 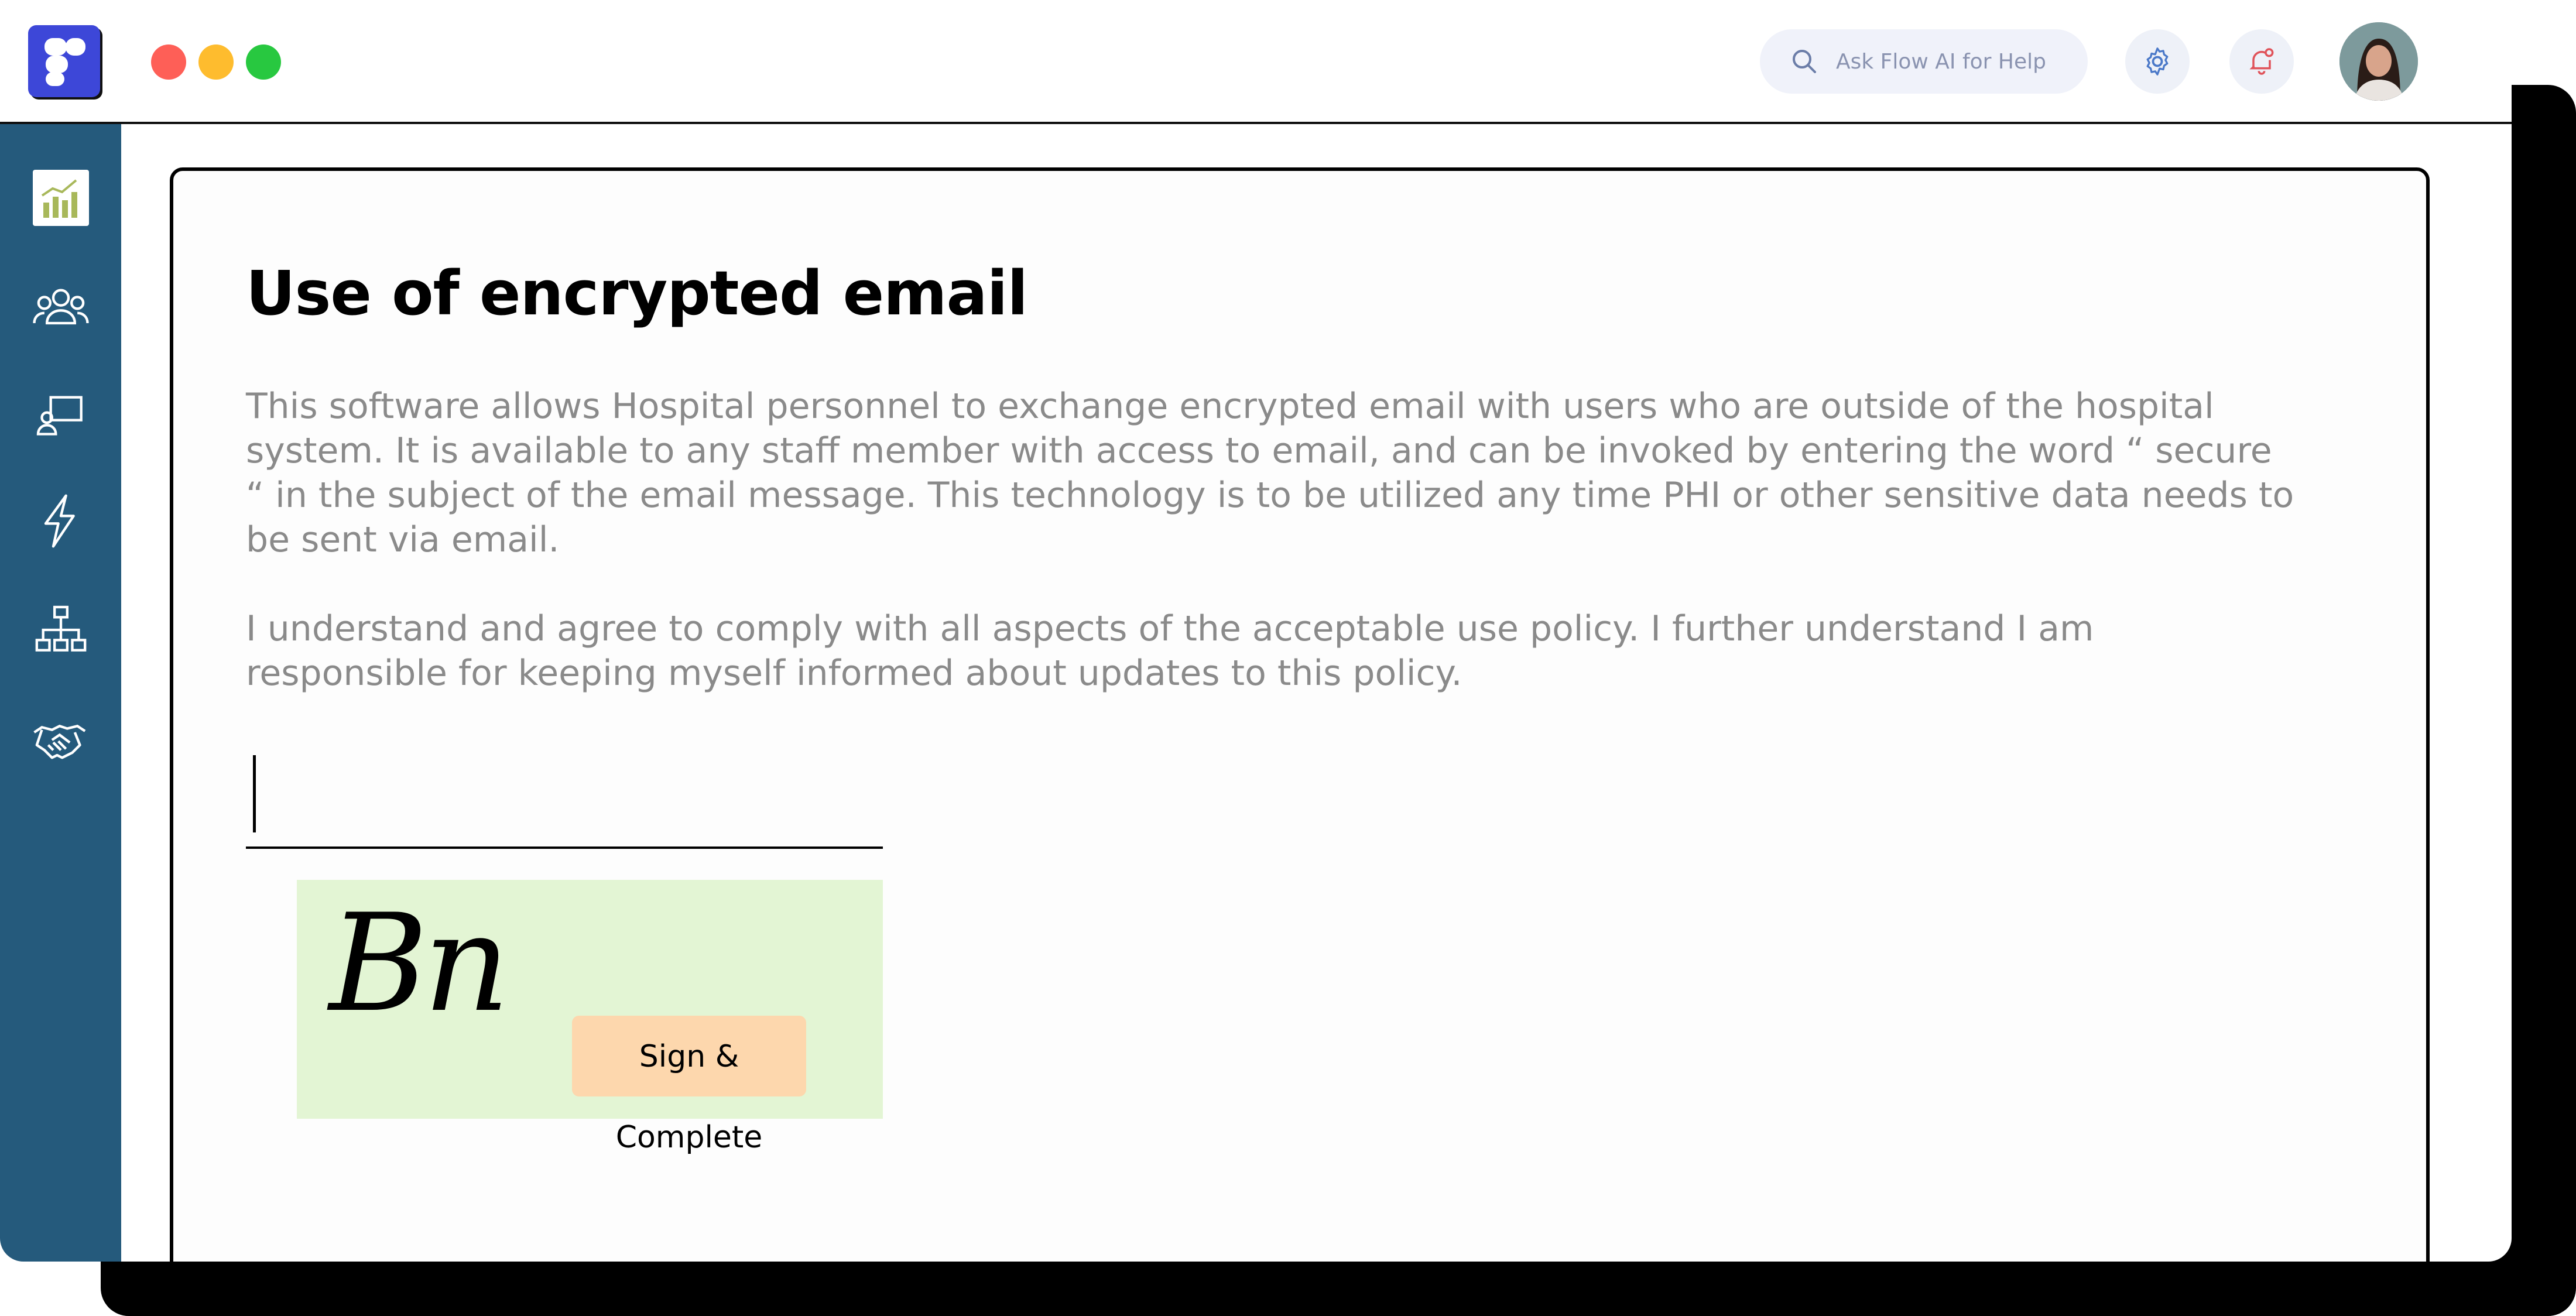 What do you see at coordinates (64, 61) in the screenshot?
I see `app-logo-icon` at bounding box center [64, 61].